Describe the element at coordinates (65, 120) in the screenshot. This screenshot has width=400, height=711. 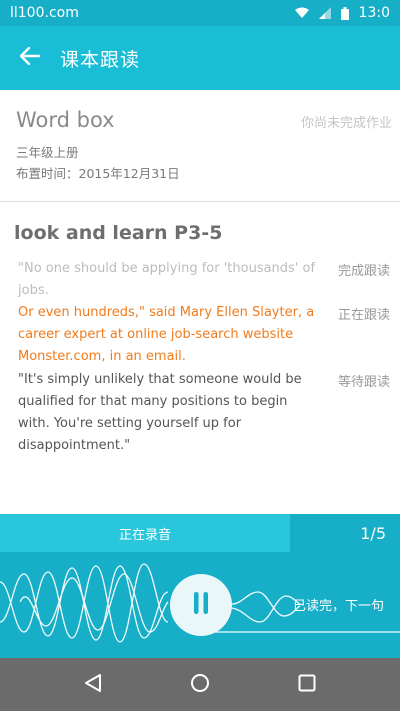
I see `assignment-title: Word box` at that location.